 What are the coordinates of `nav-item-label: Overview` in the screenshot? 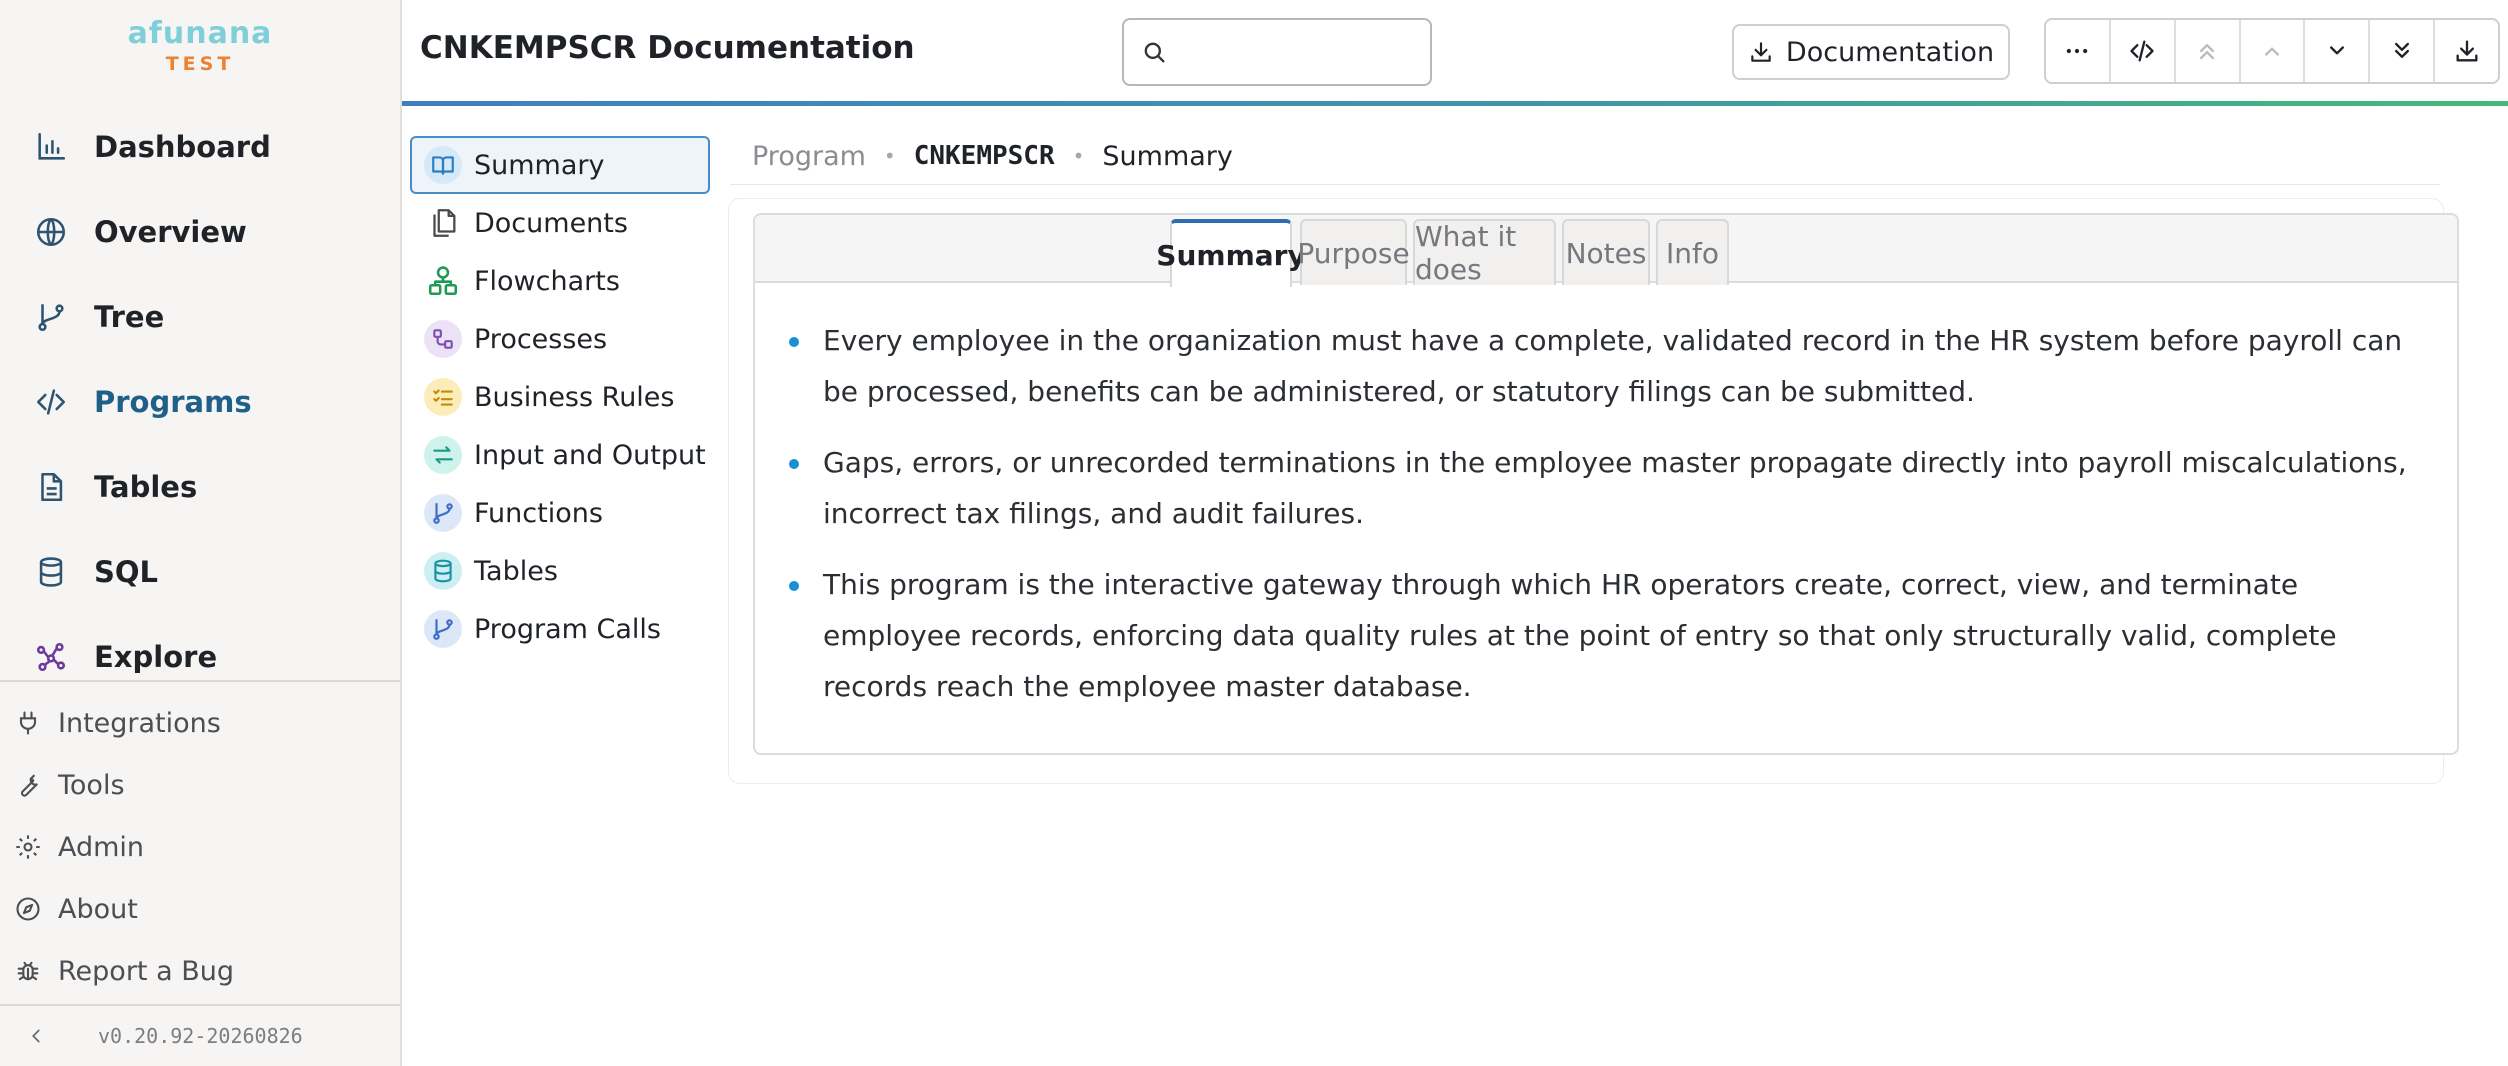 It's located at (170, 231).